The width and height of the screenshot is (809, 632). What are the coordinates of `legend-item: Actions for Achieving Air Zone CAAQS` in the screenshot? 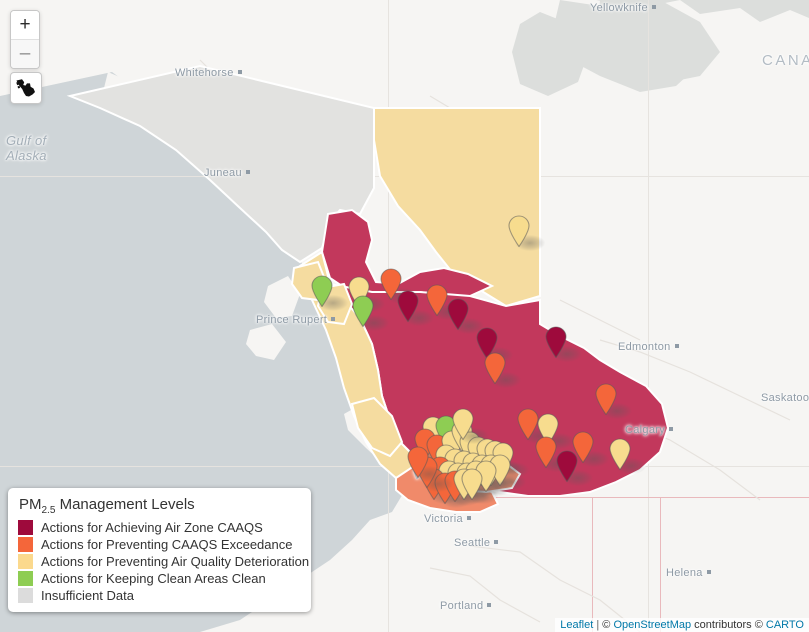 It's located at (159, 527).